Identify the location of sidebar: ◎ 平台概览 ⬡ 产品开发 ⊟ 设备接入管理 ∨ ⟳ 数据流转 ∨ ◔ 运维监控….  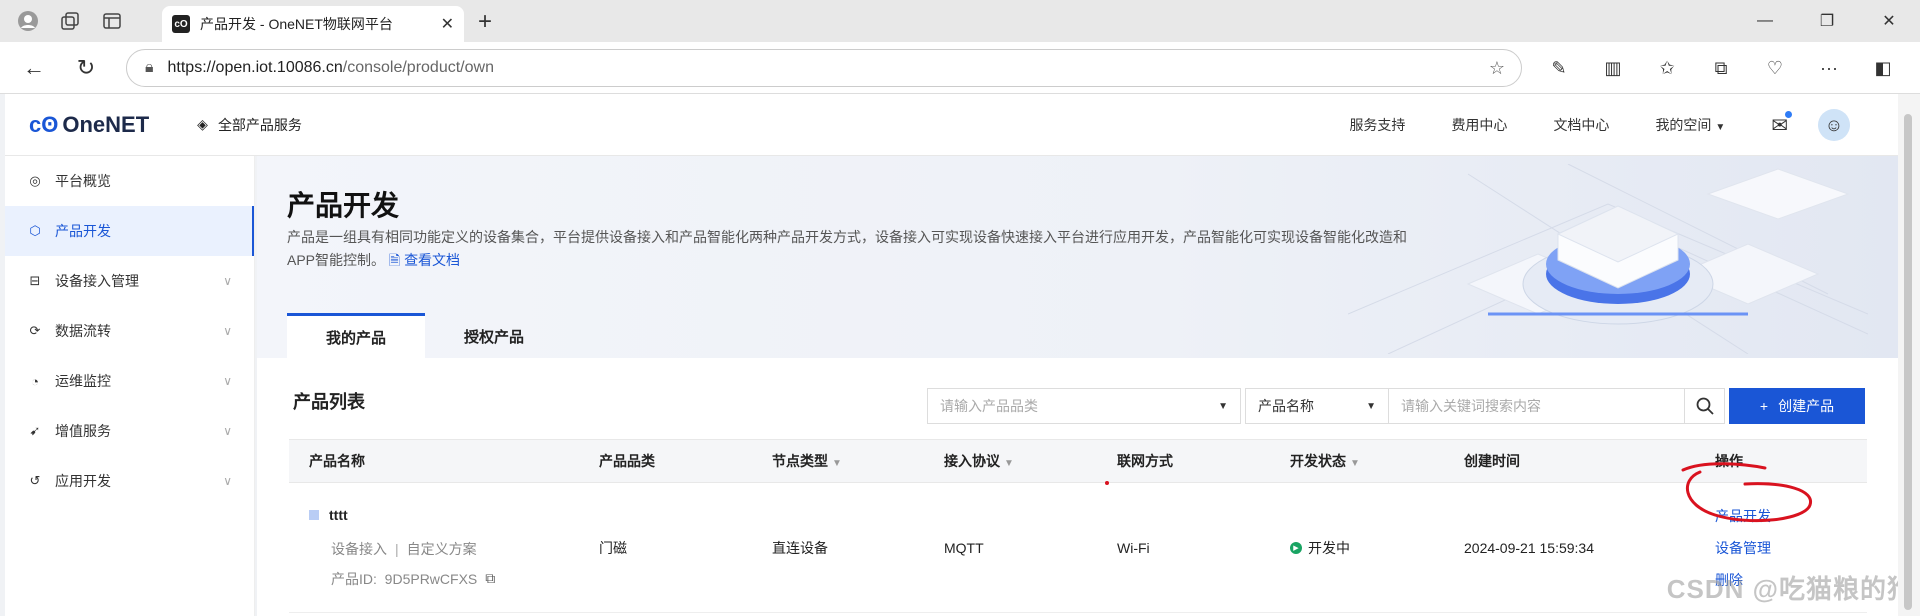
(130, 386).